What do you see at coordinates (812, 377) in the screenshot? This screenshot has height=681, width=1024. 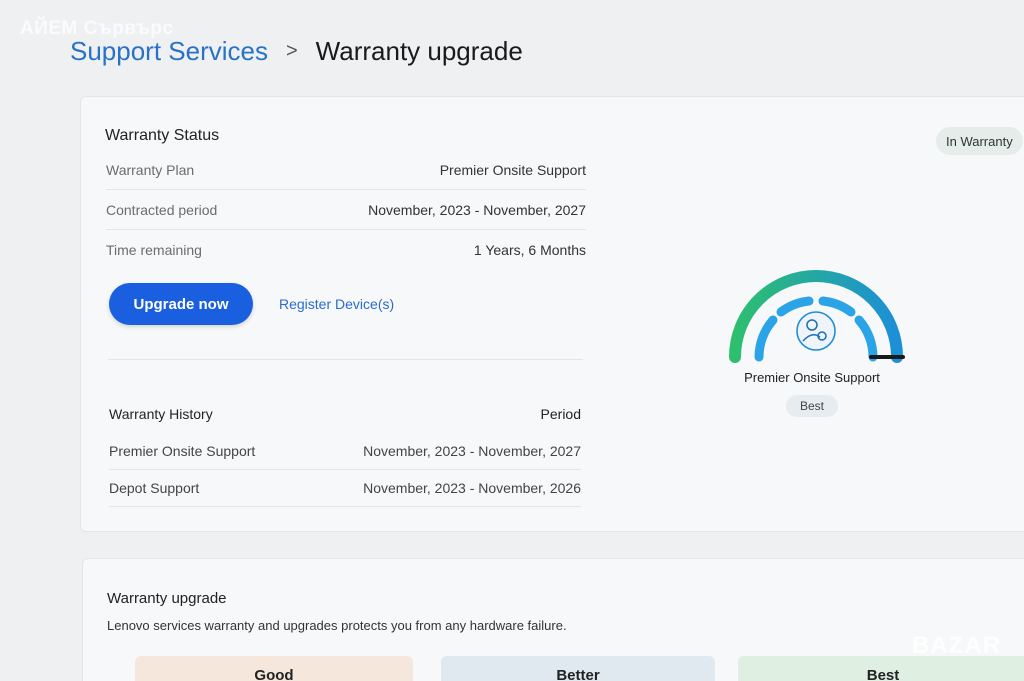 I see `gauge-plan-name: Premier Onsite Support` at bounding box center [812, 377].